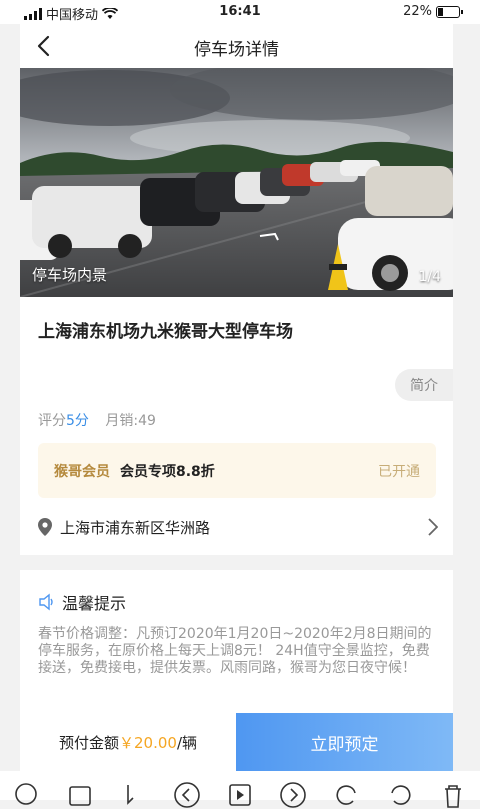  What do you see at coordinates (433, 11) in the screenshot?
I see `battery-info: 22%` at bounding box center [433, 11].